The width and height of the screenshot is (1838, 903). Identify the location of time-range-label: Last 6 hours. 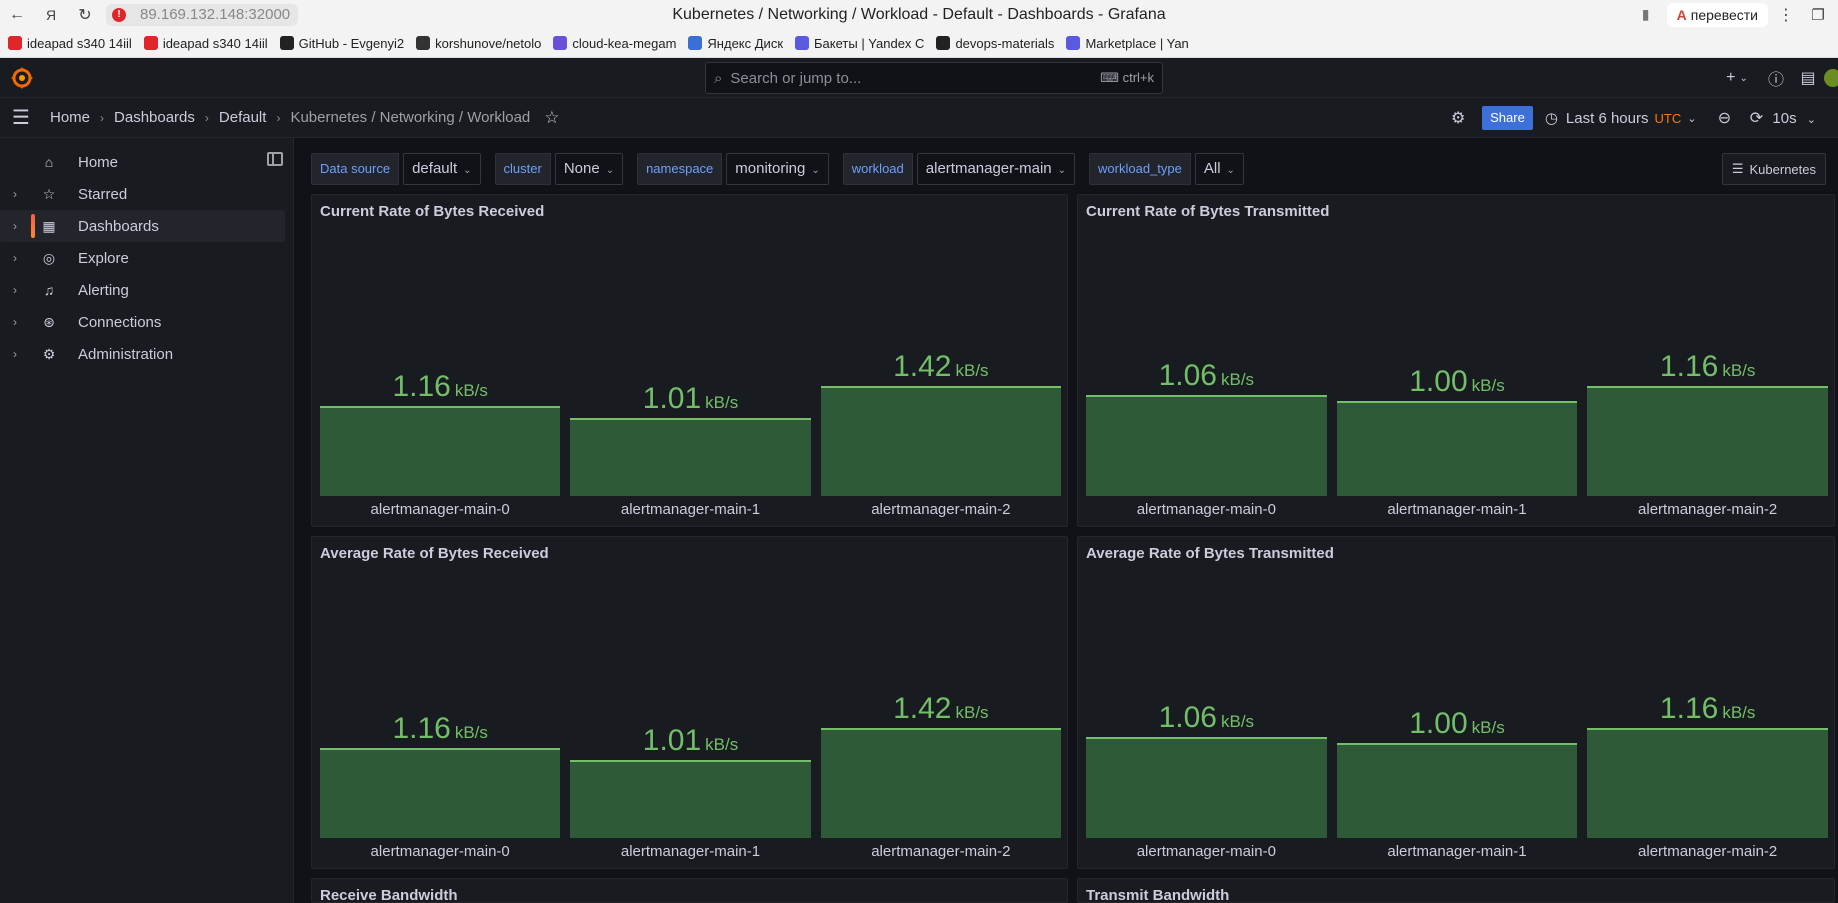
(1607, 118).